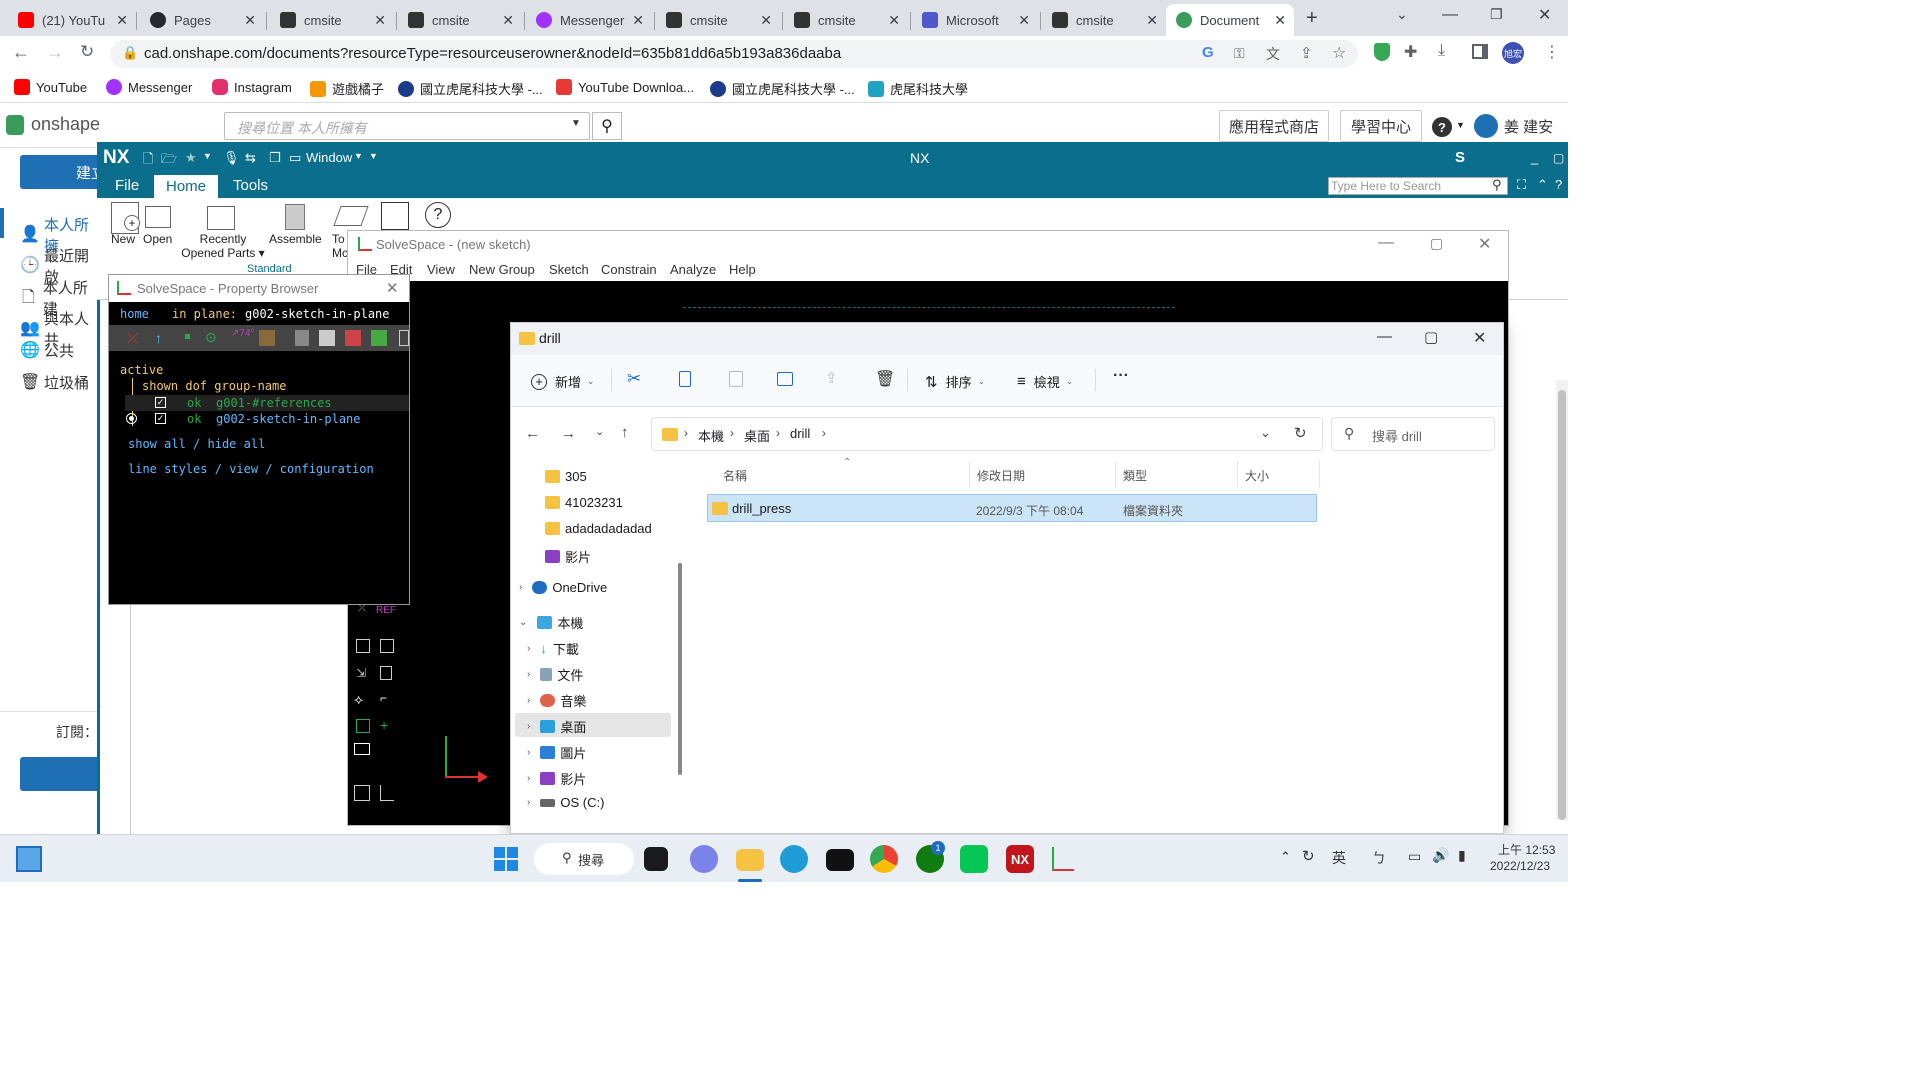 This screenshot has width=1920, height=1080. Describe the element at coordinates (1414, 856) in the screenshot. I see `network-icon: ▭` at that location.